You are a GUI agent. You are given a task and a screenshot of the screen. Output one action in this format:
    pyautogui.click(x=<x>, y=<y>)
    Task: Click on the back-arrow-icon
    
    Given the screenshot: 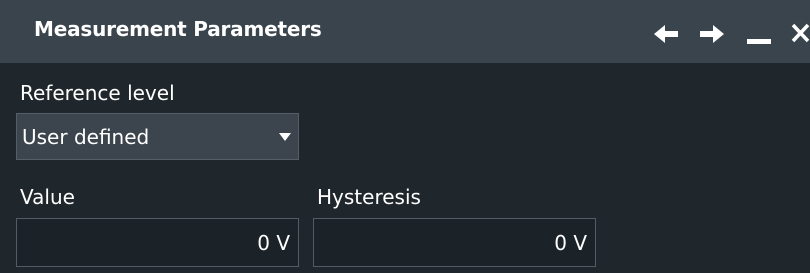 What is the action you would take?
    pyautogui.click(x=666, y=34)
    